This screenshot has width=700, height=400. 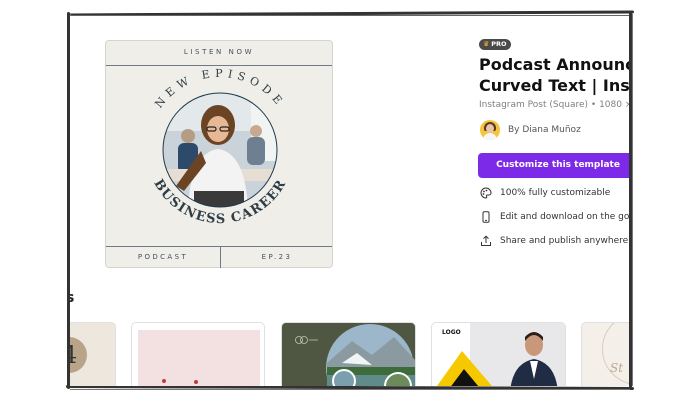 What do you see at coordinates (219, 246) in the screenshot?
I see `preview-divider-bottom` at bounding box center [219, 246].